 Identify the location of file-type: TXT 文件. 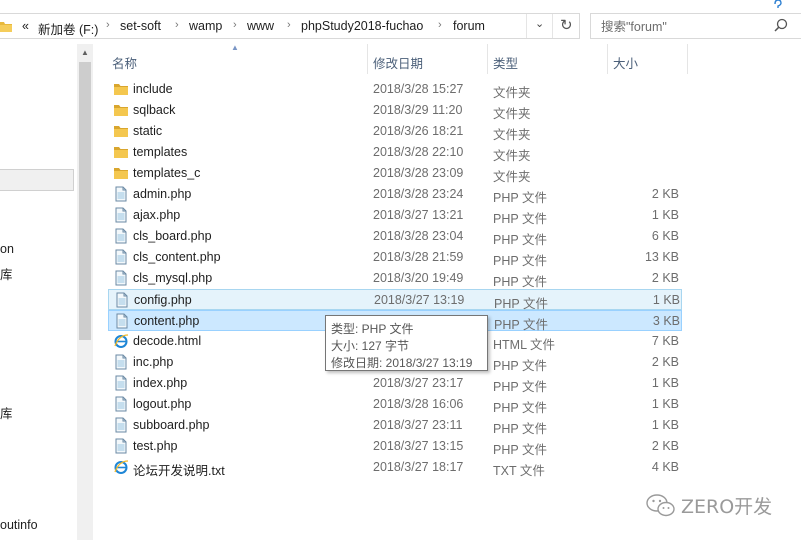
(519, 471).